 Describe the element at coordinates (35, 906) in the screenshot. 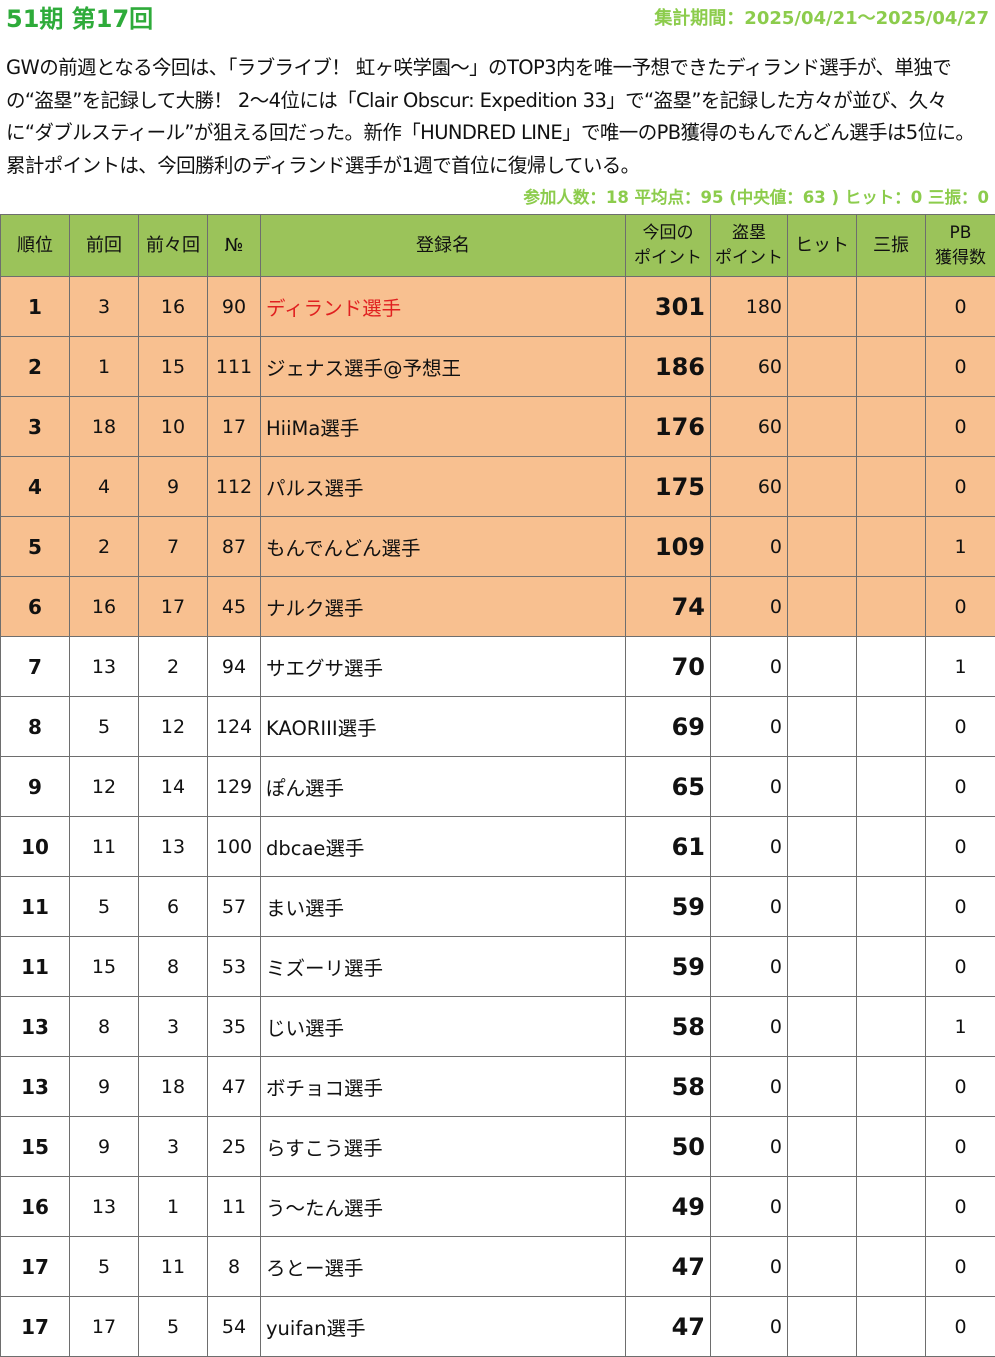

I see `rank-cell: 11` at that location.